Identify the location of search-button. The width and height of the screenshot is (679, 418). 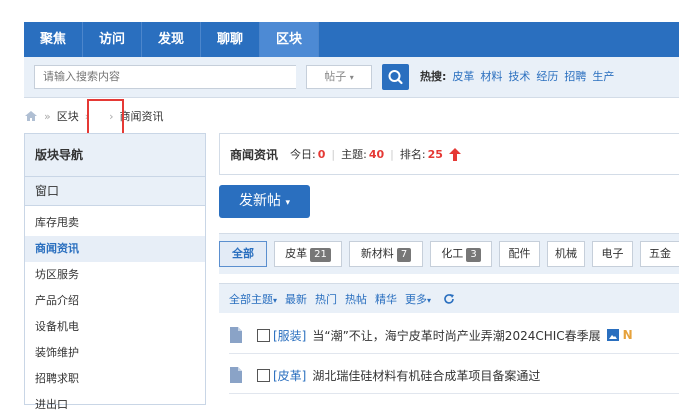
(395, 77).